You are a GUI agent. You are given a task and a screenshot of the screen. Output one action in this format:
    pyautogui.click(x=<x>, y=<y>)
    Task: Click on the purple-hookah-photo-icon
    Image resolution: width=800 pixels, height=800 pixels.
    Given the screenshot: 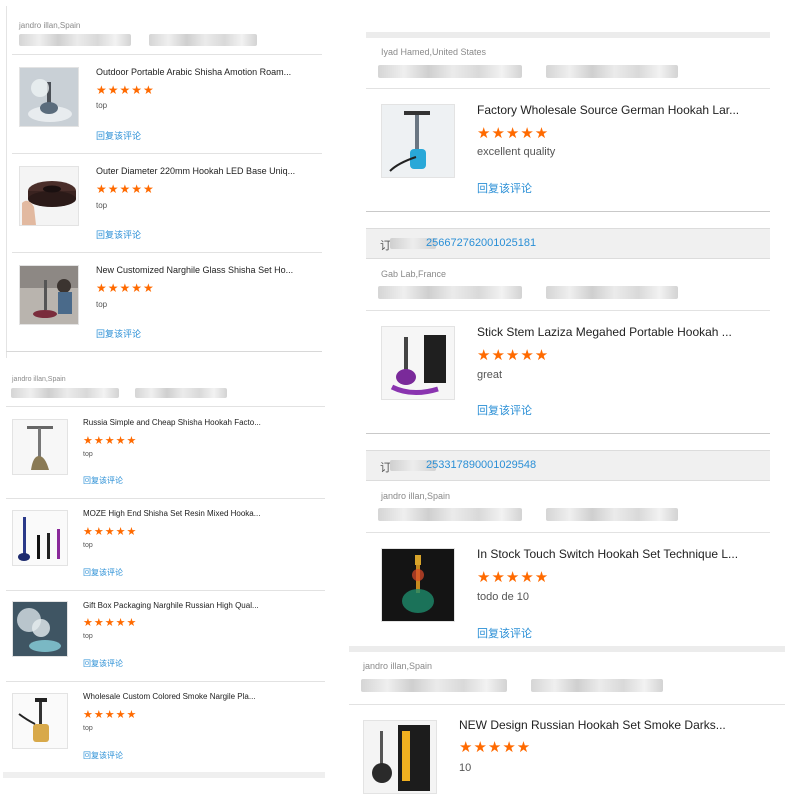 What is the action you would take?
    pyautogui.click(x=418, y=363)
    